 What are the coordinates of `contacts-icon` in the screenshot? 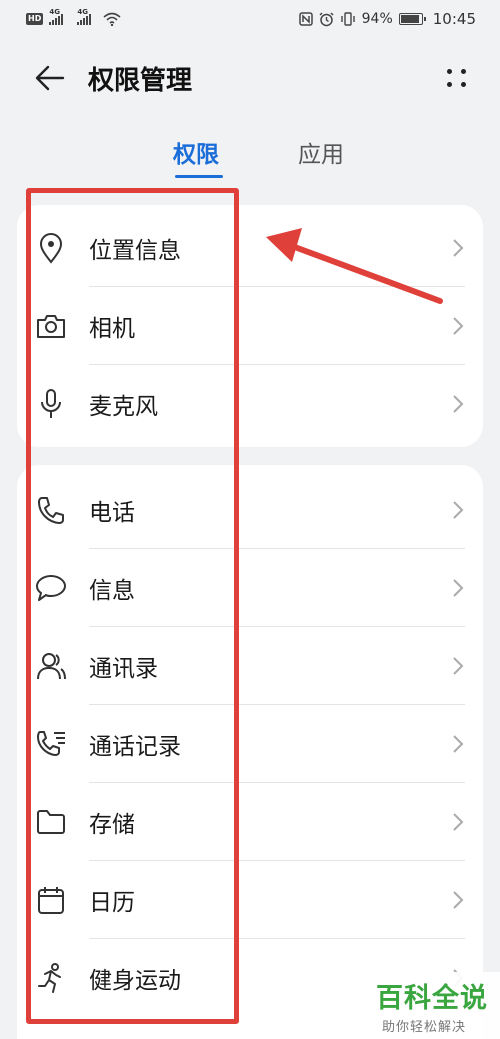 It's located at (51, 666).